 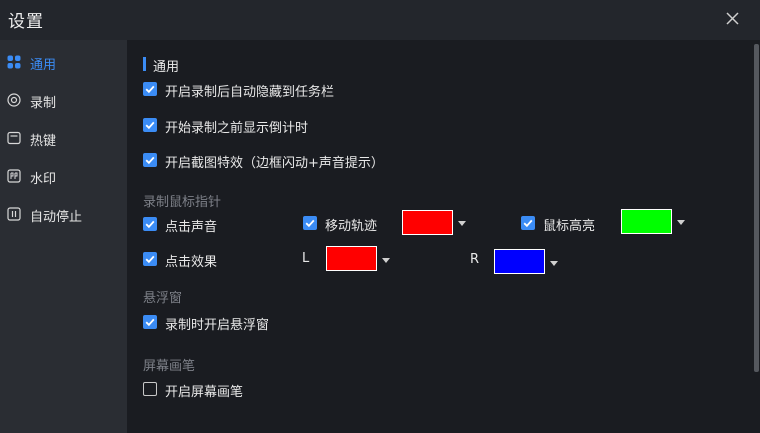 I want to click on capture-effect-label: 开启截图特效（边框闪动+声音提示）, so click(x=274, y=163).